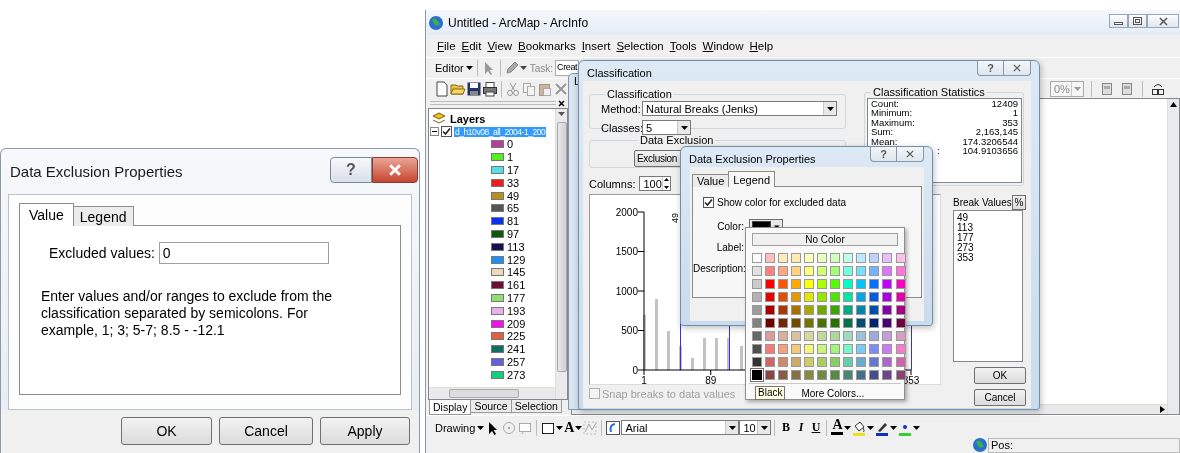 This screenshot has height=453, width=1180. What do you see at coordinates (982, 202) in the screenshot?
I see `list-label: Break Values` at bounding box center [982, 202].